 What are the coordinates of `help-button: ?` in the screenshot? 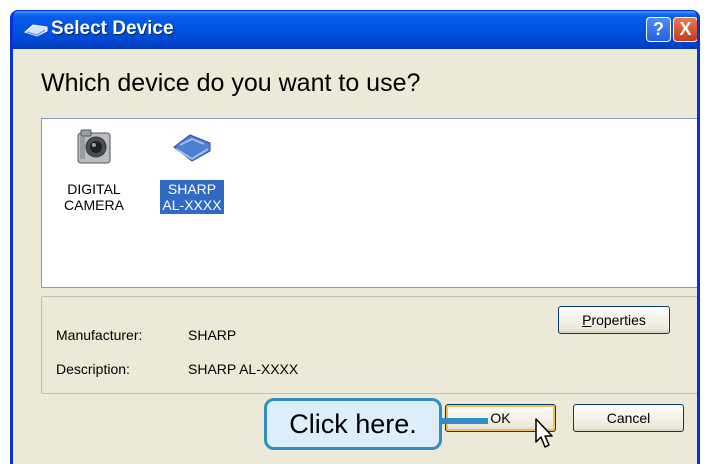 It's located at (658, 29).